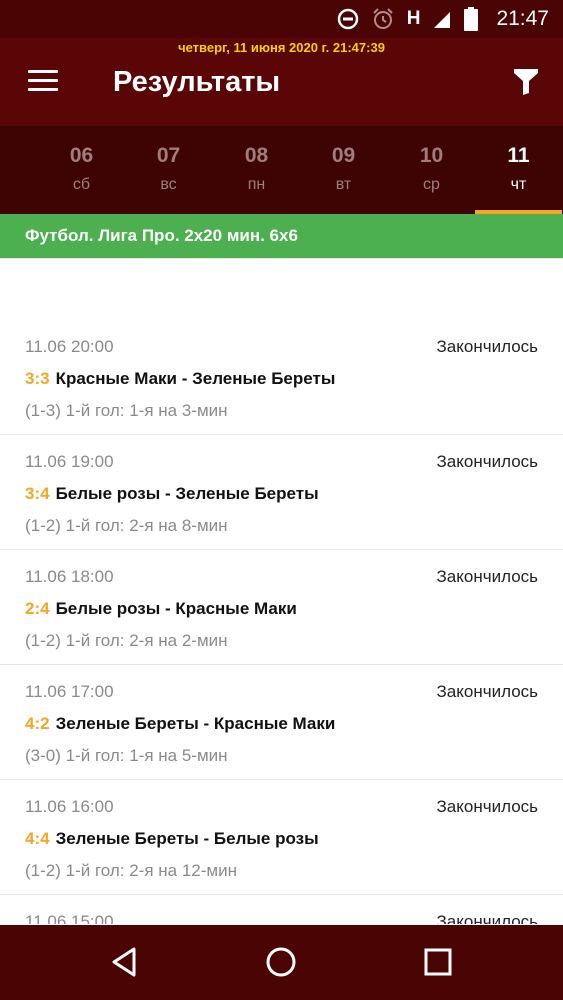  Describe the element at coordinates (256, 170) in the screenshot. I see `date-tab-08: 08 пн` at that location.